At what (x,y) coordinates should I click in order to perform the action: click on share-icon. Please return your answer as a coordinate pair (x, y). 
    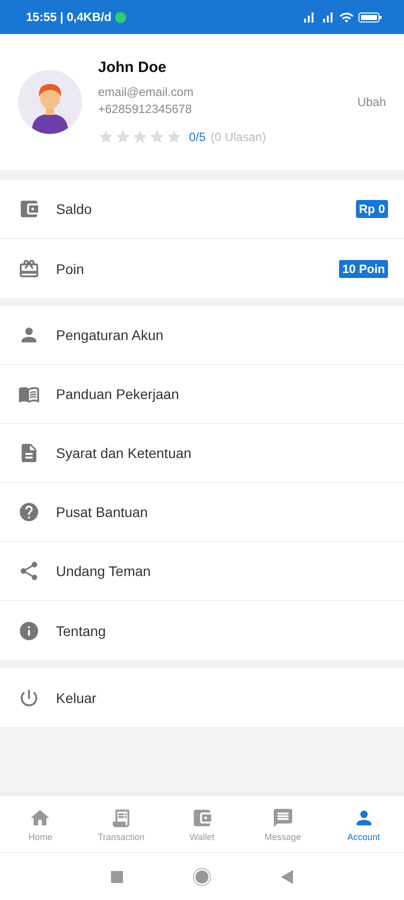
    Looking at the image, I should click on (29, 571).